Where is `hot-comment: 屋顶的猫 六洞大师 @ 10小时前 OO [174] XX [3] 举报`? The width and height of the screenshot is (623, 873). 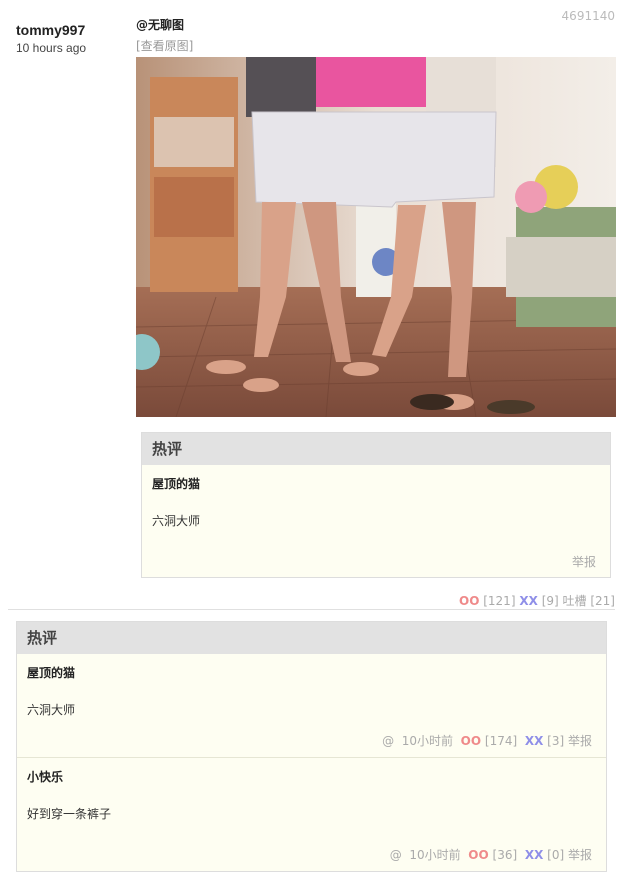
hot-comment: 屋顶的猫 六洞大师 @ 10小时前 OO [174] XX [3] 举报 is located at coordinates (311, 706).